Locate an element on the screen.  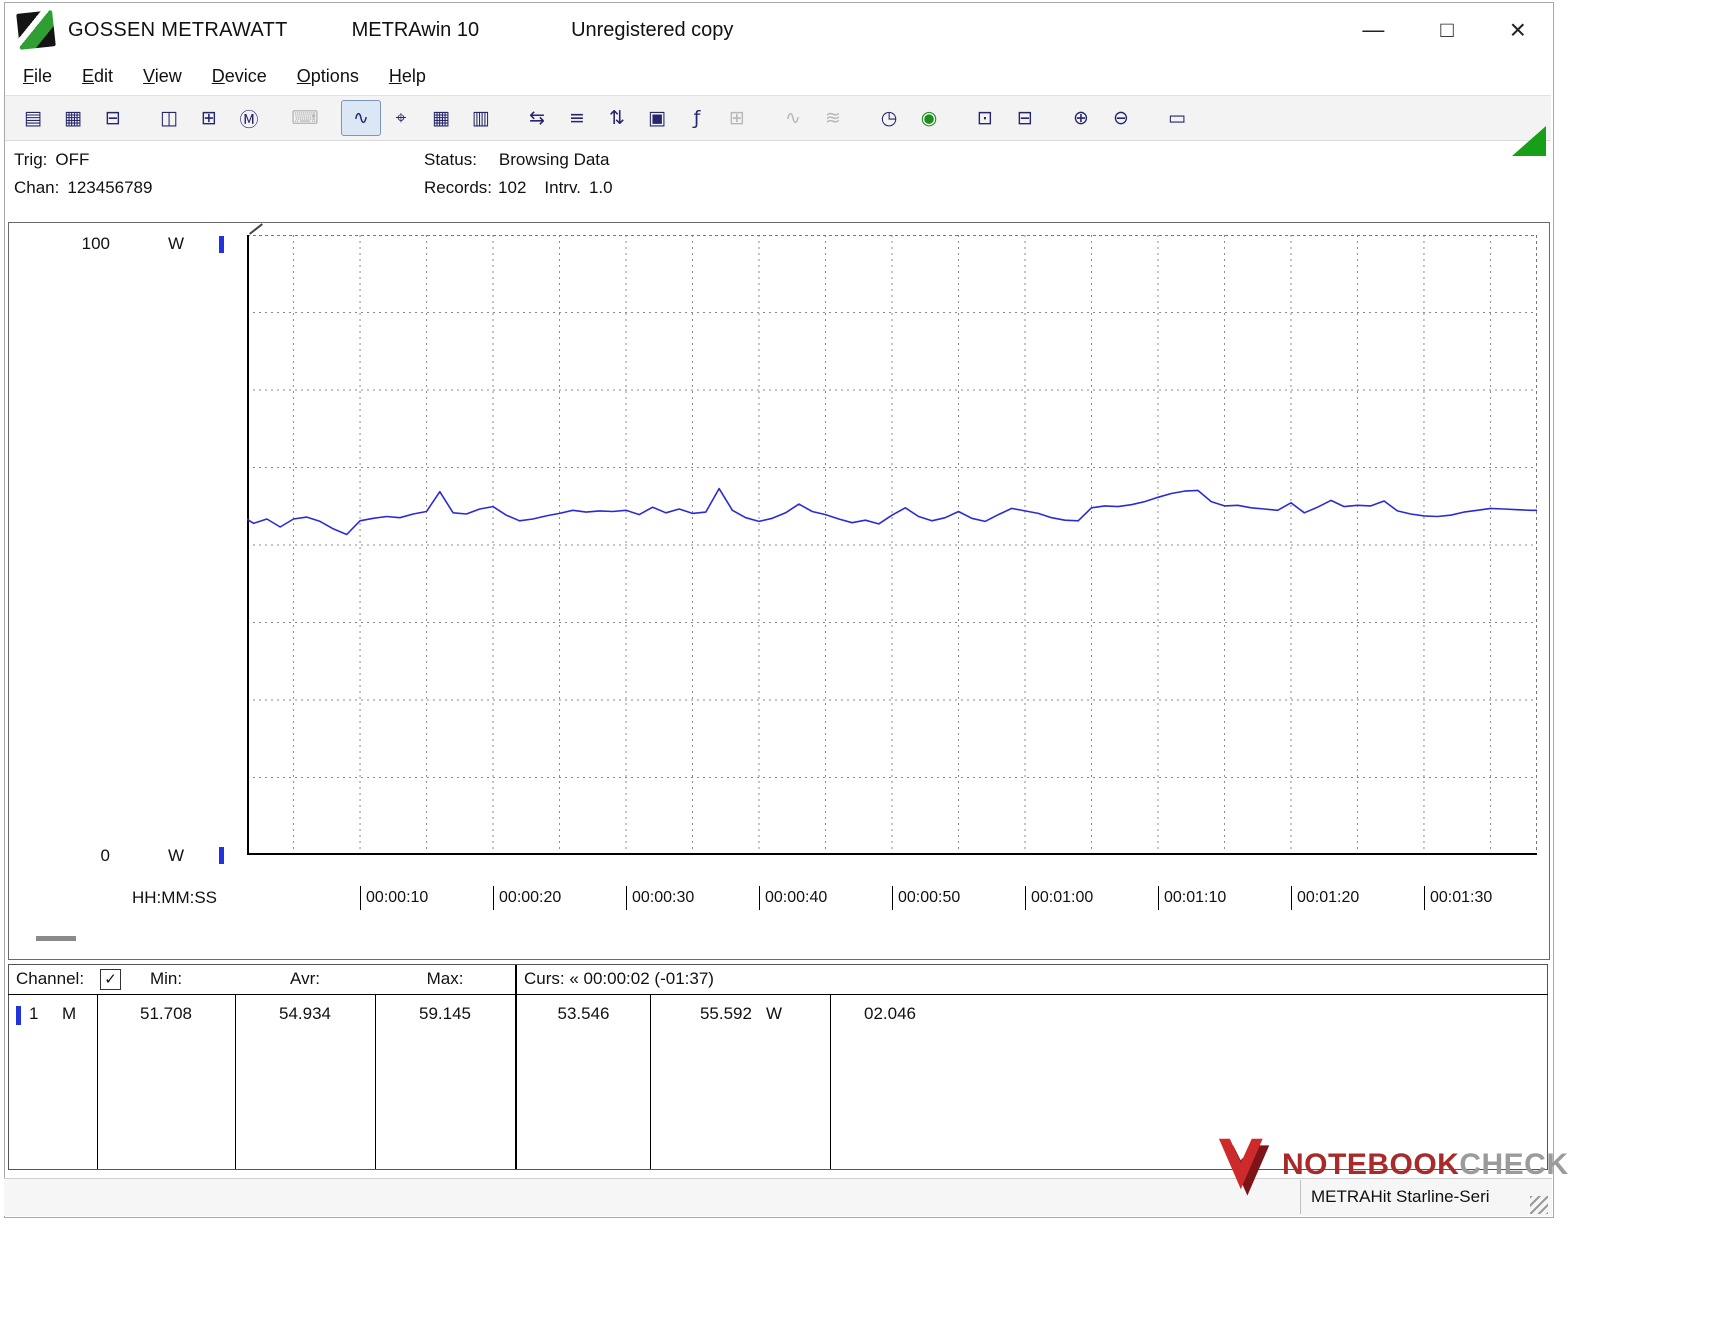
notebookcheck-logo-icon is located at coordinates (1244, 1167).